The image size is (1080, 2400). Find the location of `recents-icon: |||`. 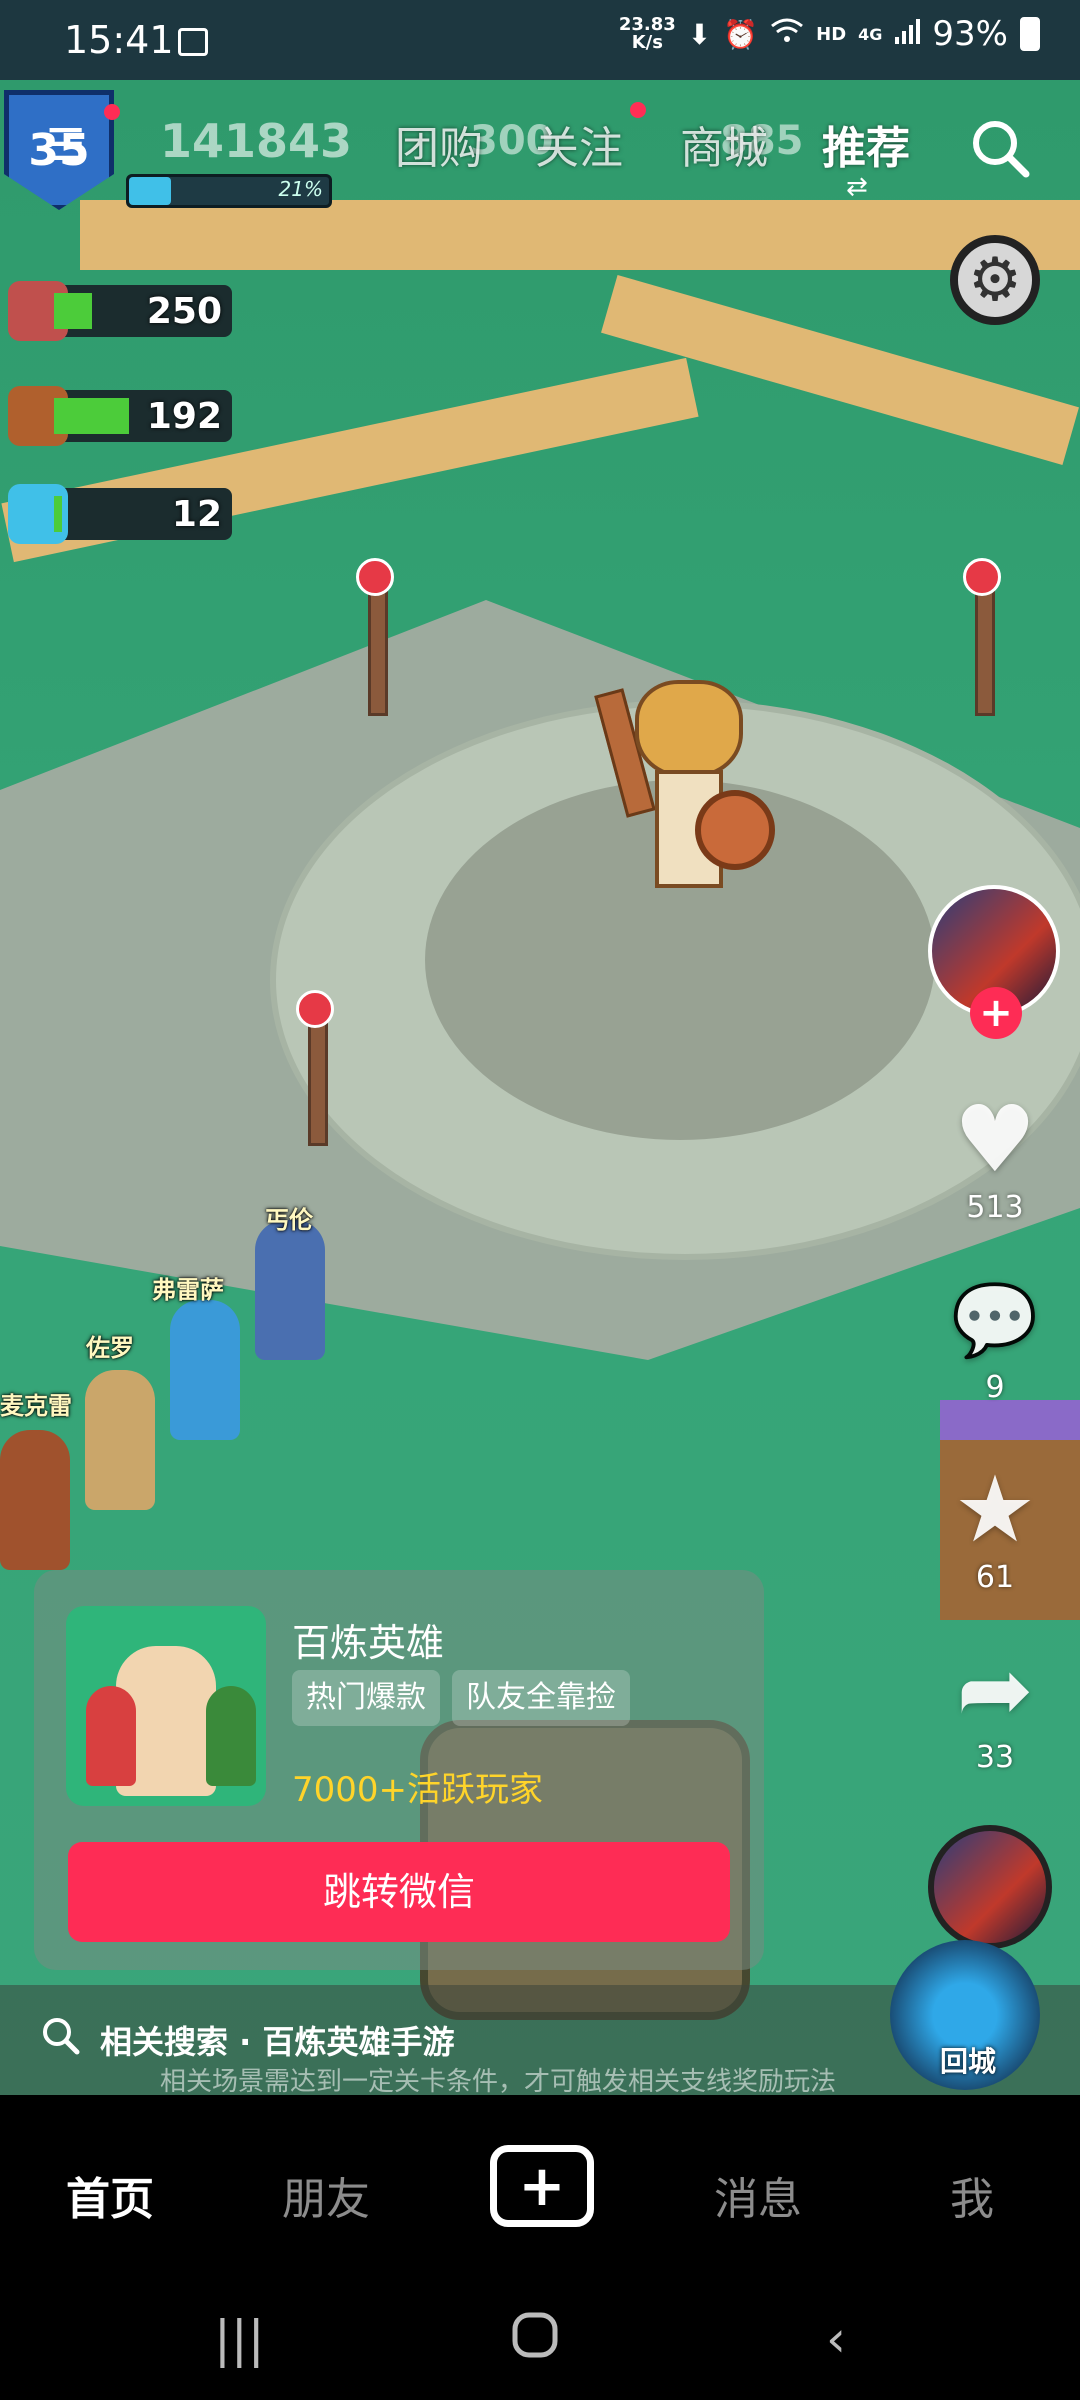

recents-icon: ||| is located at coordinates (239, 2339).